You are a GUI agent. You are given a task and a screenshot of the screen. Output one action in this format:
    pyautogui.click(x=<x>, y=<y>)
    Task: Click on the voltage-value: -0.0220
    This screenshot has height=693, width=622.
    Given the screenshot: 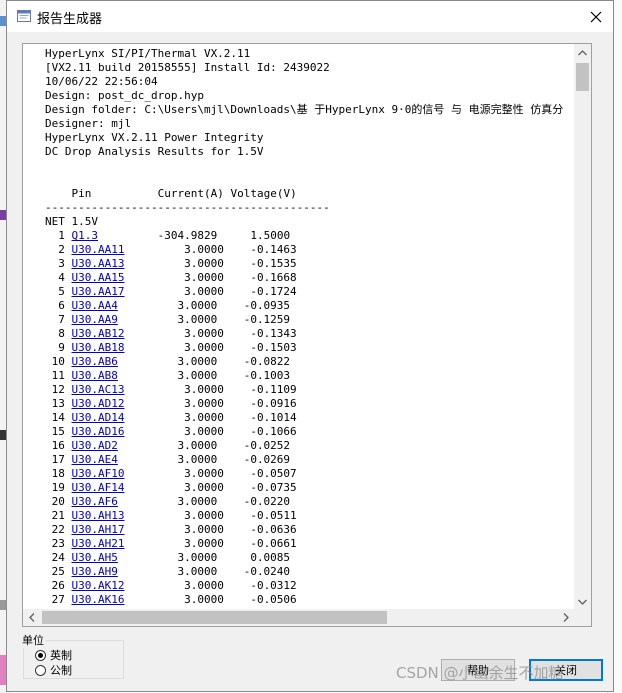 What is the action you would take?
    pyautogui.click(x=254, y=501)
    